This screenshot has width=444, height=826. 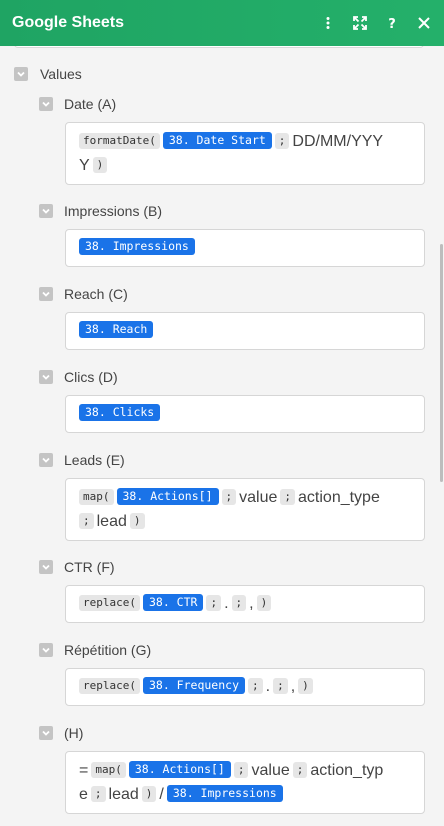 What do you see at coordinates (222, 23) in the screenshot?
I see `module-header: Google Sheets ?` at bounding box center [222, 23].